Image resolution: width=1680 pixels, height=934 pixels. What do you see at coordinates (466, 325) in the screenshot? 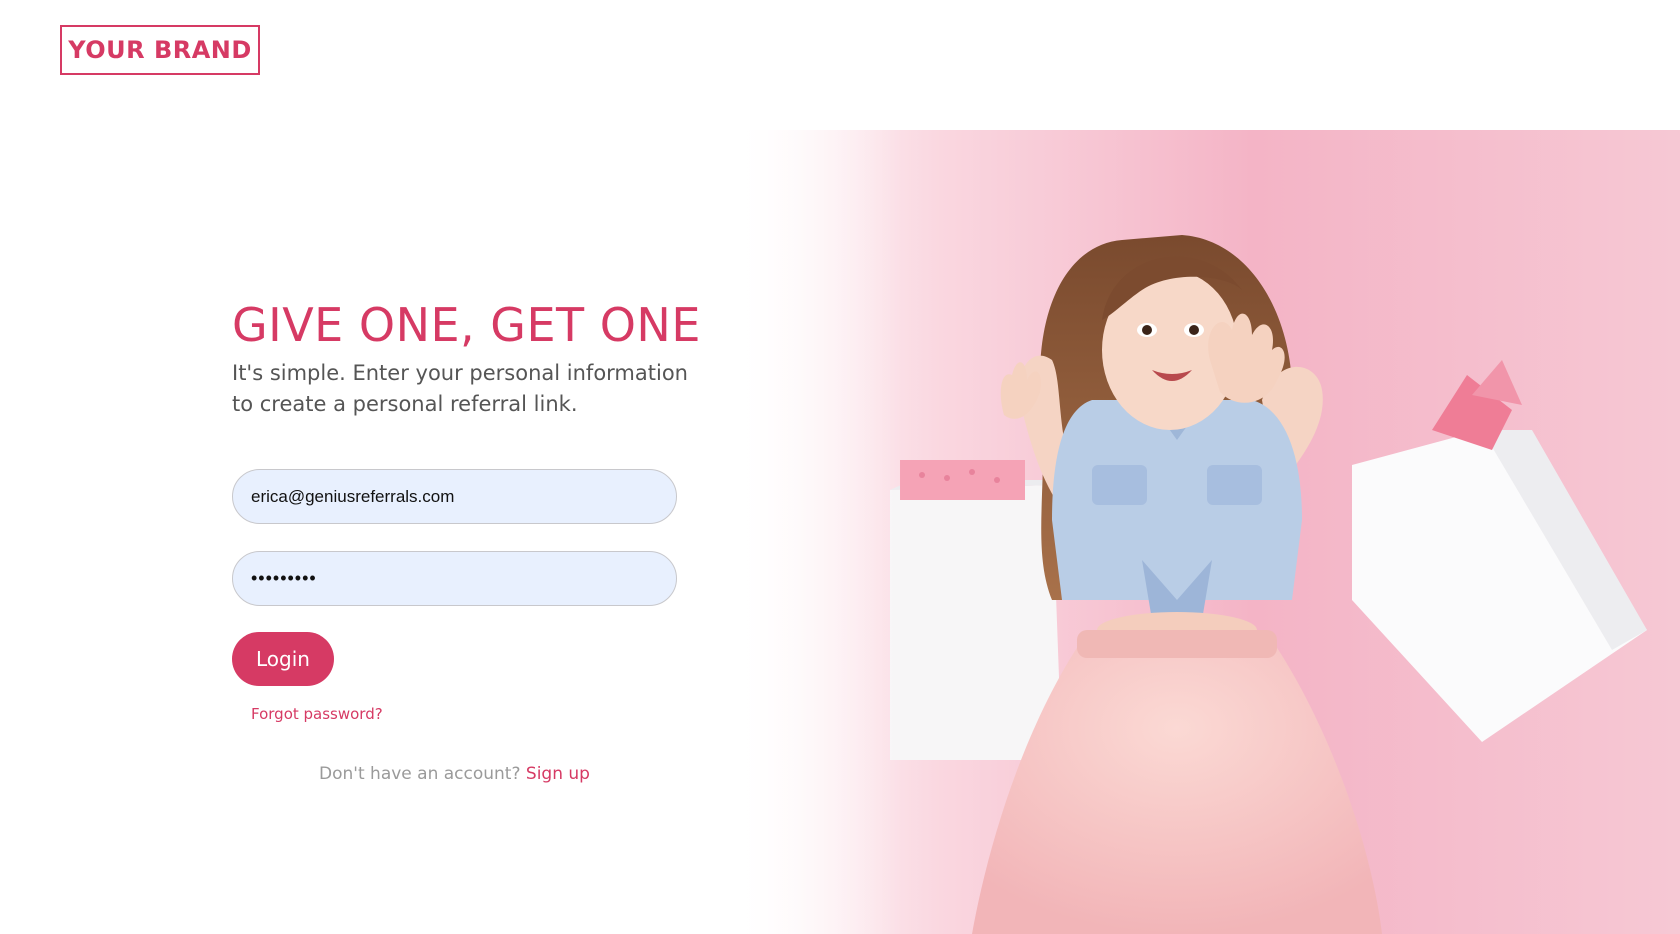
I see `page-headline: GIVE ONE, GET ONE` at bounding box center [466, 325].